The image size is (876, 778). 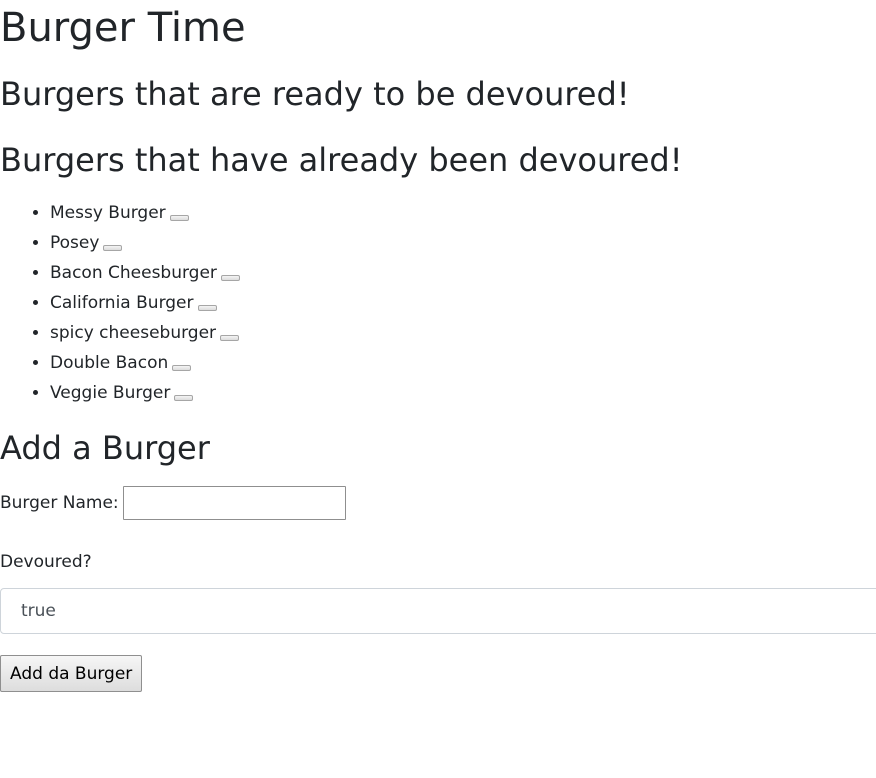 I want to click on devoured-select: true, so click(x=438, y=611).